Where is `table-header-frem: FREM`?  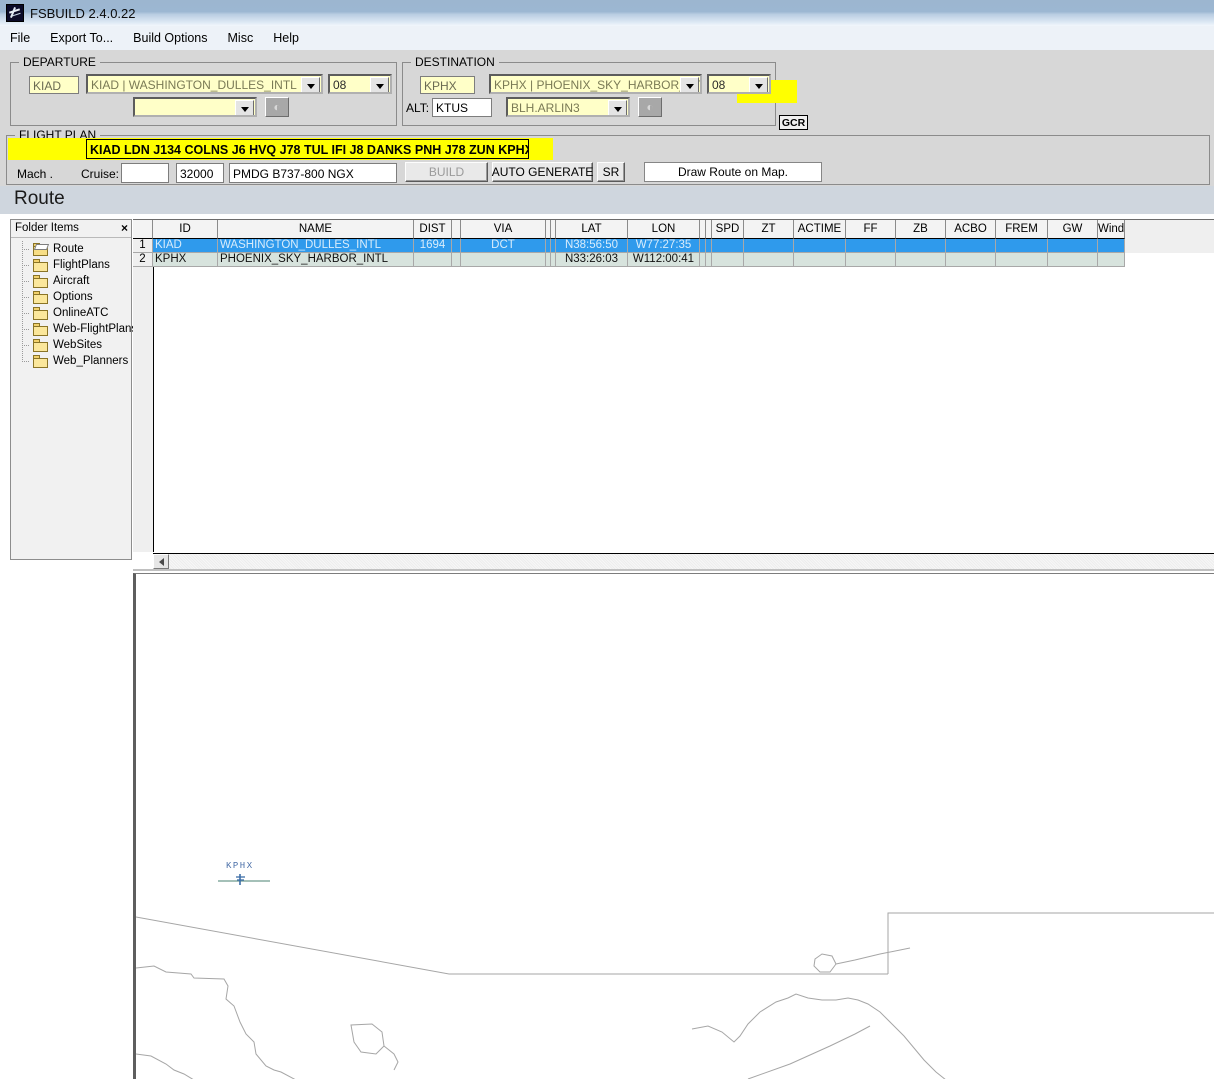 table-header-frem: FREM is located at coordinates (1022, 229).